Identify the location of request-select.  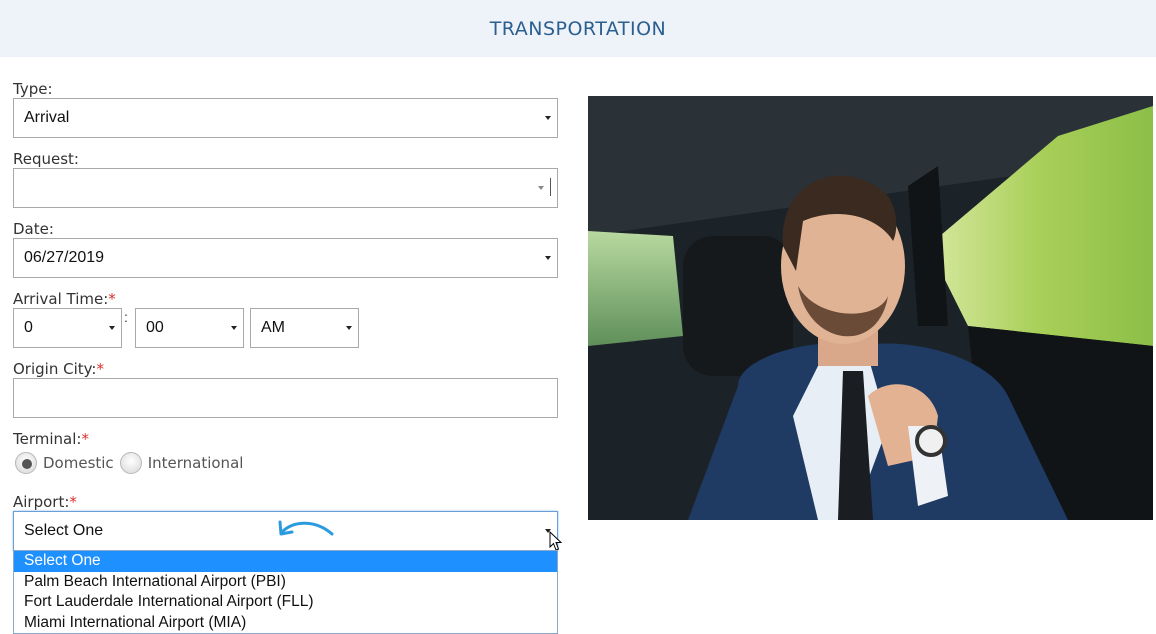
(285, 188).